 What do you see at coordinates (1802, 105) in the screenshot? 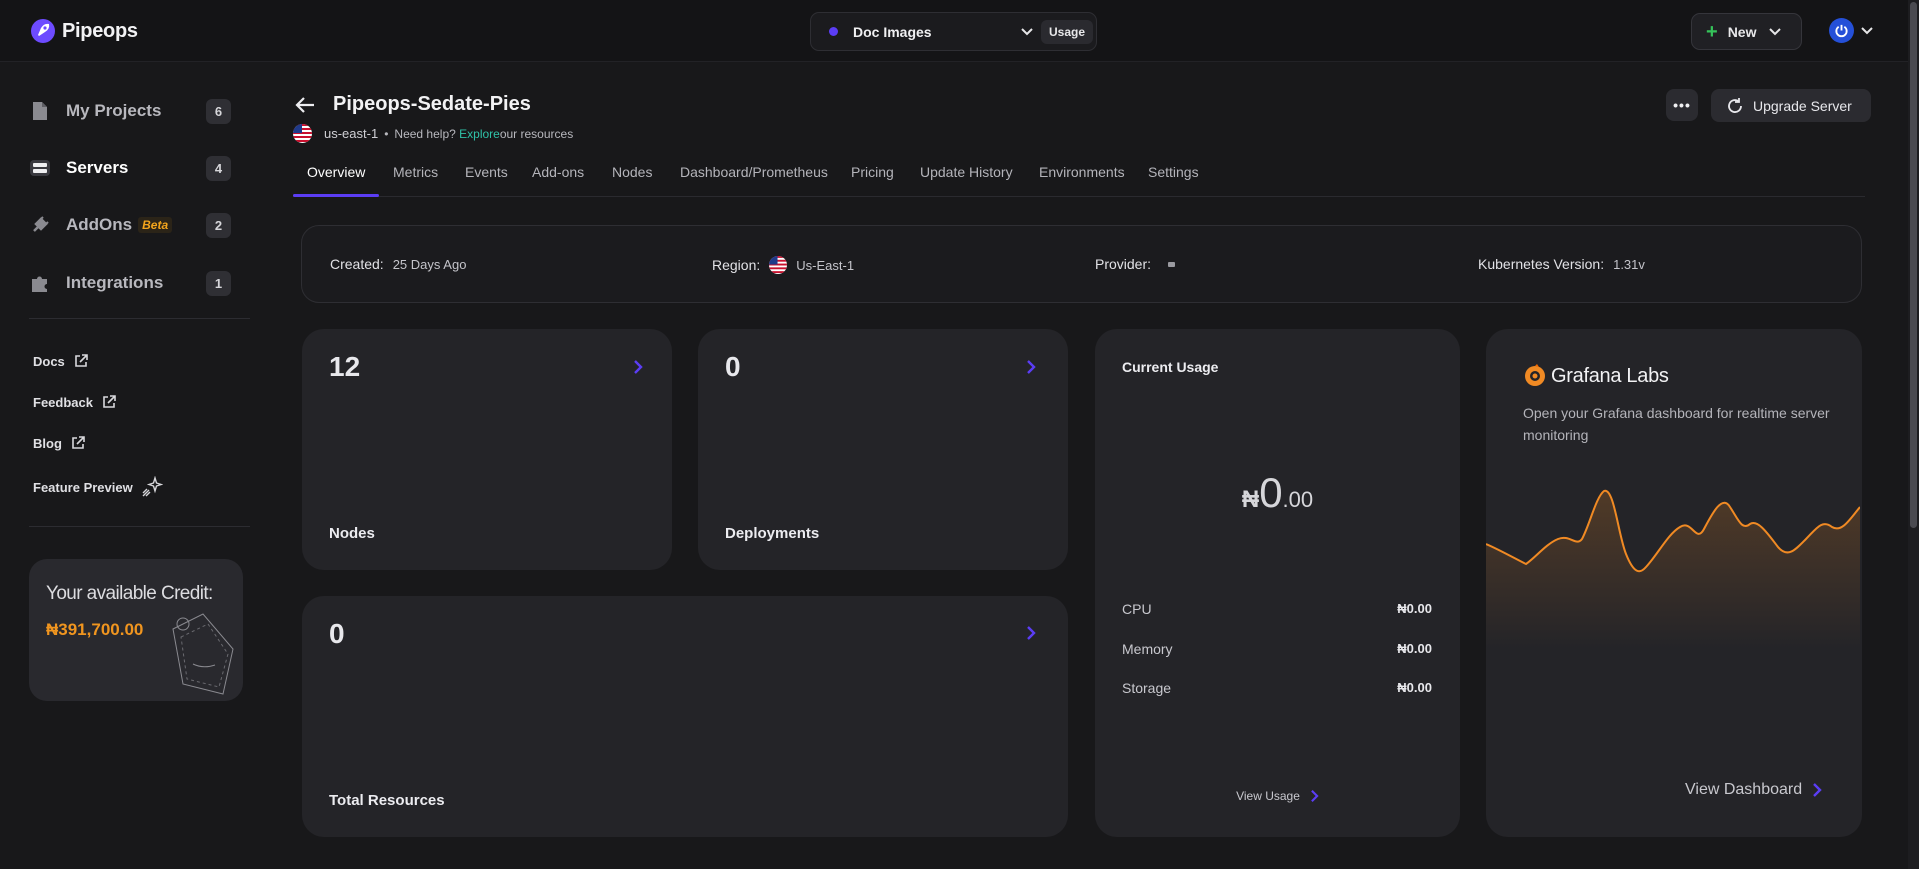
I see `upgrade-server-label: Upgrade Server` at bounding box center [1802, 105].